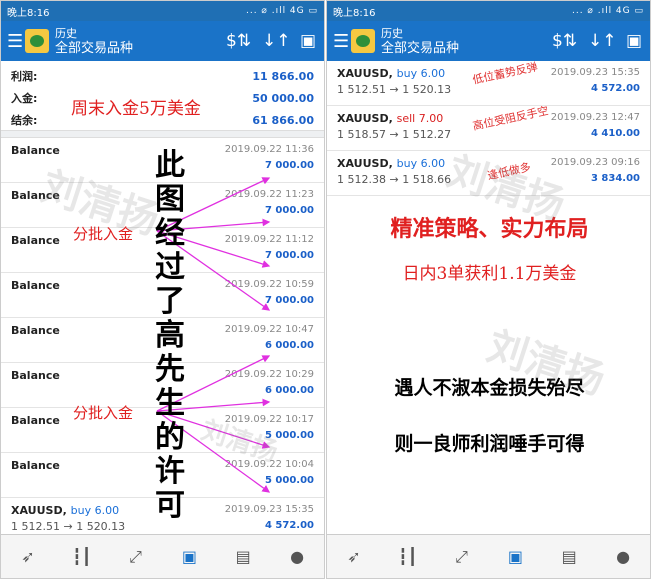 This screenshot has width=651, height=579. I want to click on summary-value: 50 000.00, so click(283, 98).